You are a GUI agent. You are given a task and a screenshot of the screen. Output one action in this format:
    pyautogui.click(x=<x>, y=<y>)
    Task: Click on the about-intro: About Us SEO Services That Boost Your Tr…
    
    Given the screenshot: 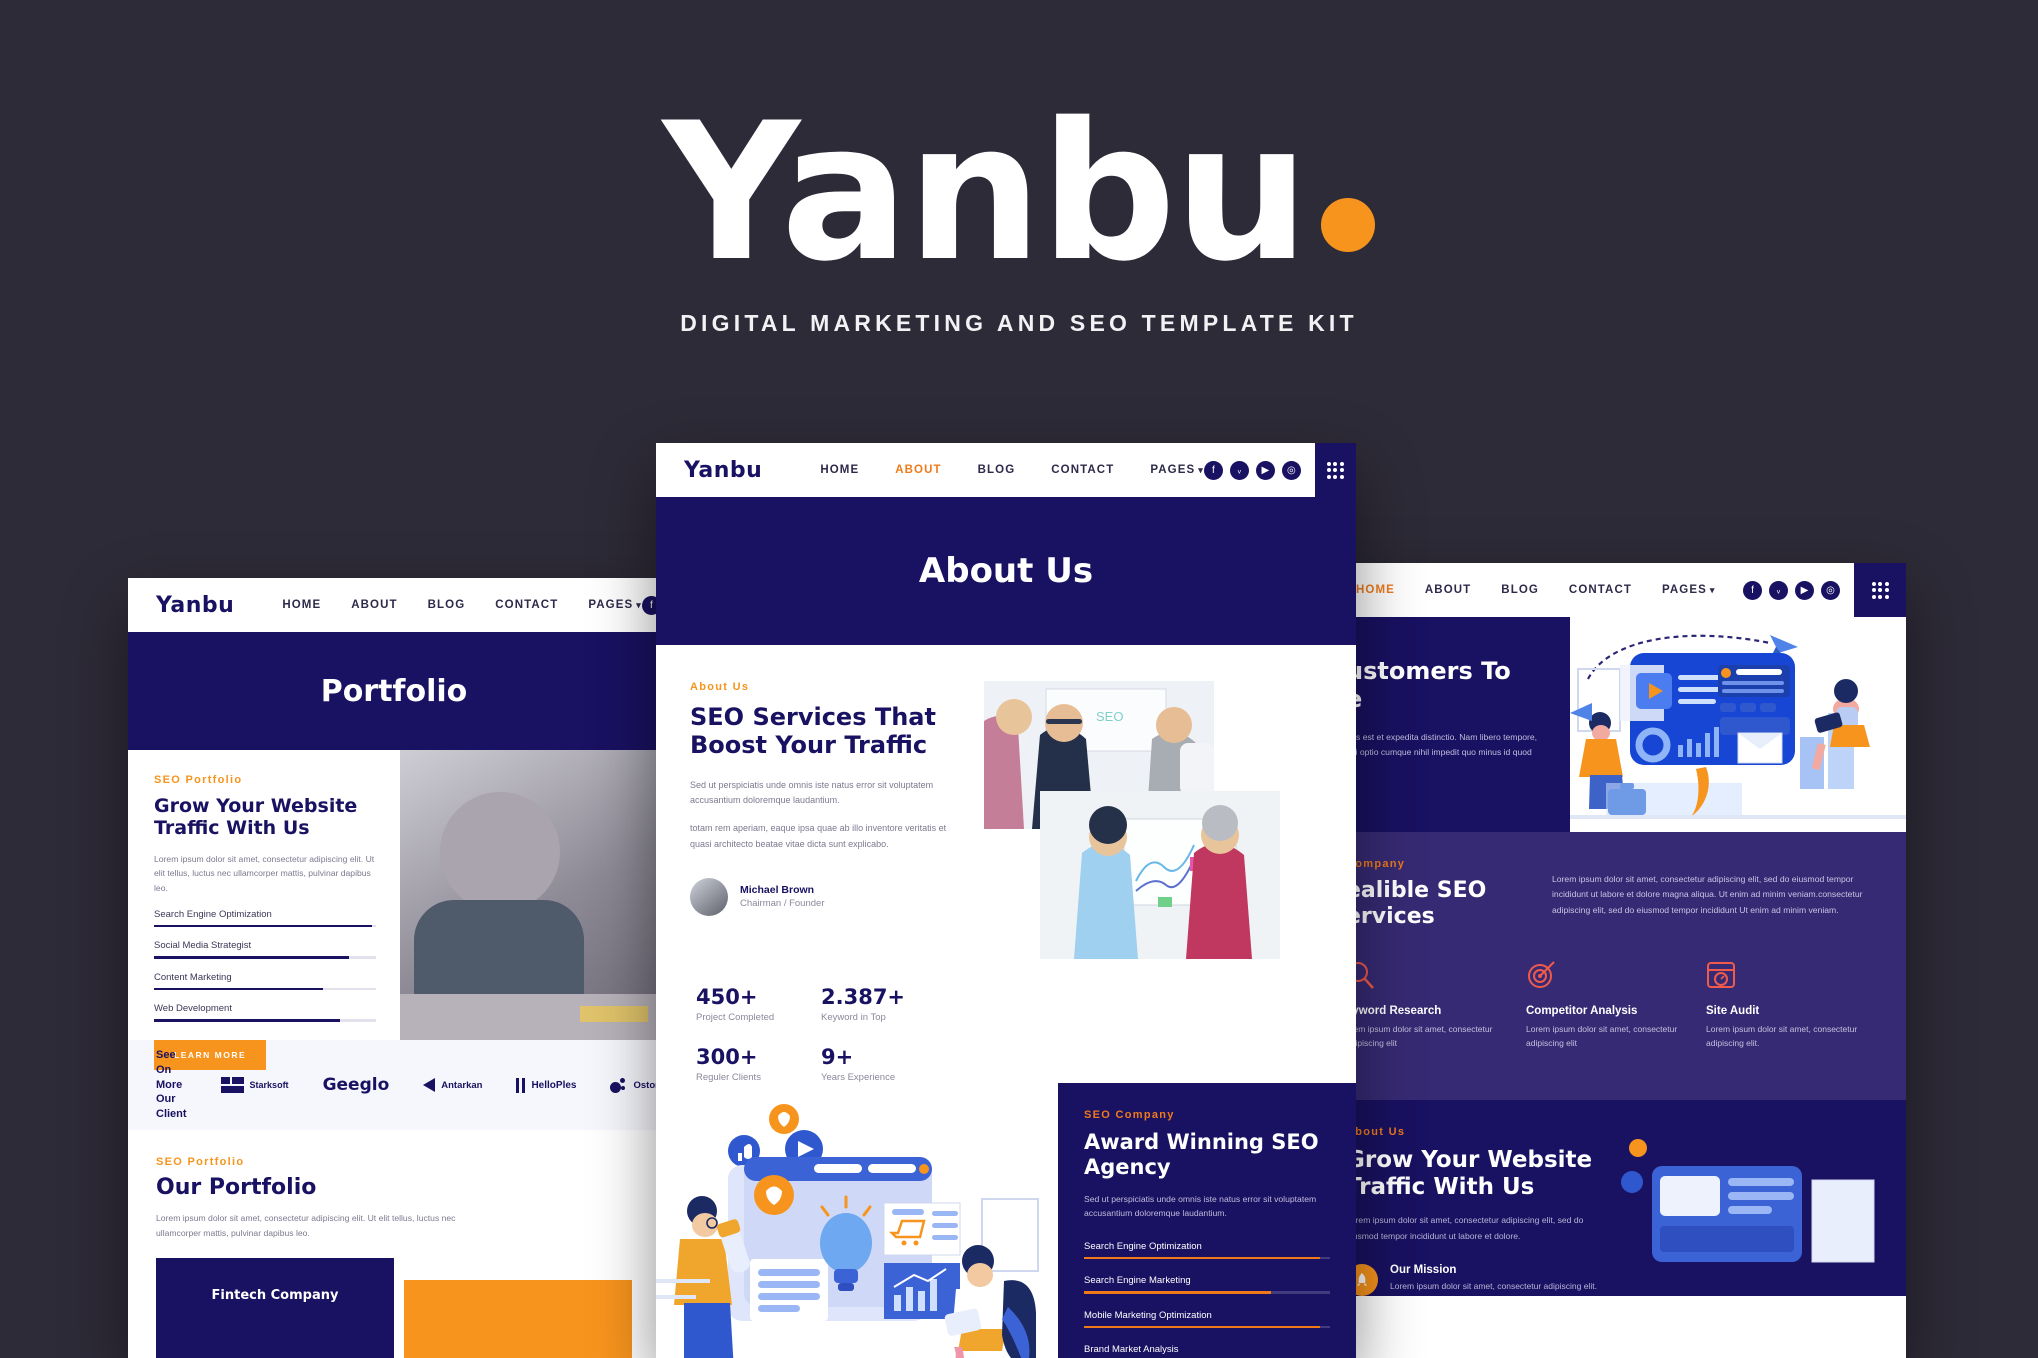 What is the action you would take?
    pyautogui.click(x=1006, y=803)
    